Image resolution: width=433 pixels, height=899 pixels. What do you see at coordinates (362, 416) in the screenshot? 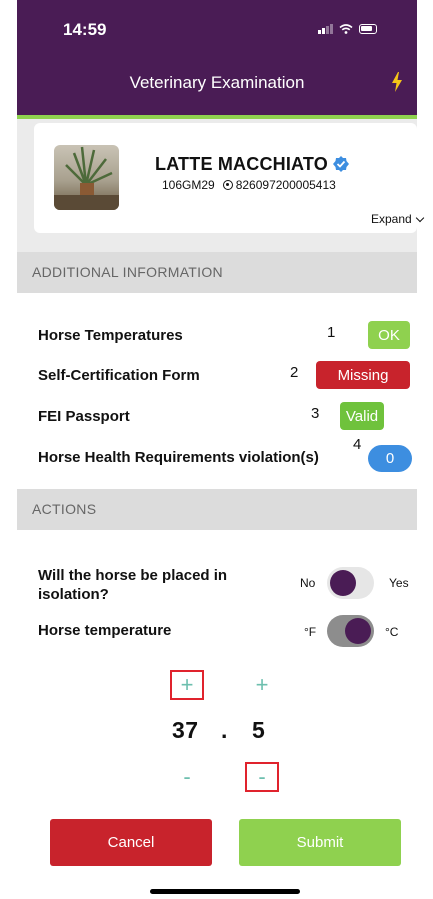
I see `status-badge-valid: Valid` at bounding box center [362, 416].